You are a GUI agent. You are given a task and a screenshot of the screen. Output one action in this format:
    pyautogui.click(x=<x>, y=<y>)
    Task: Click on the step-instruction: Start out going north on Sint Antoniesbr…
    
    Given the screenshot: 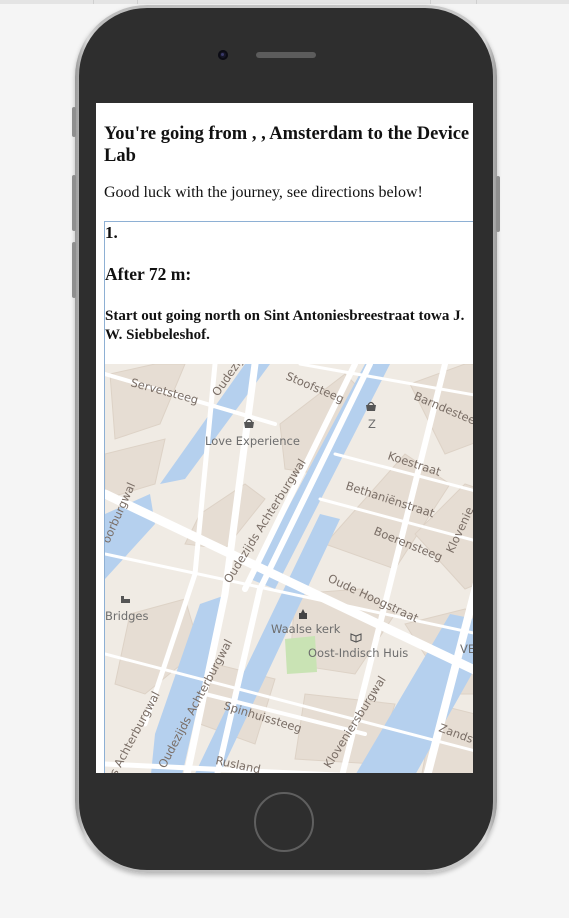 What is the action you would take?
    pyautogui.click(x=285, y=325)
    